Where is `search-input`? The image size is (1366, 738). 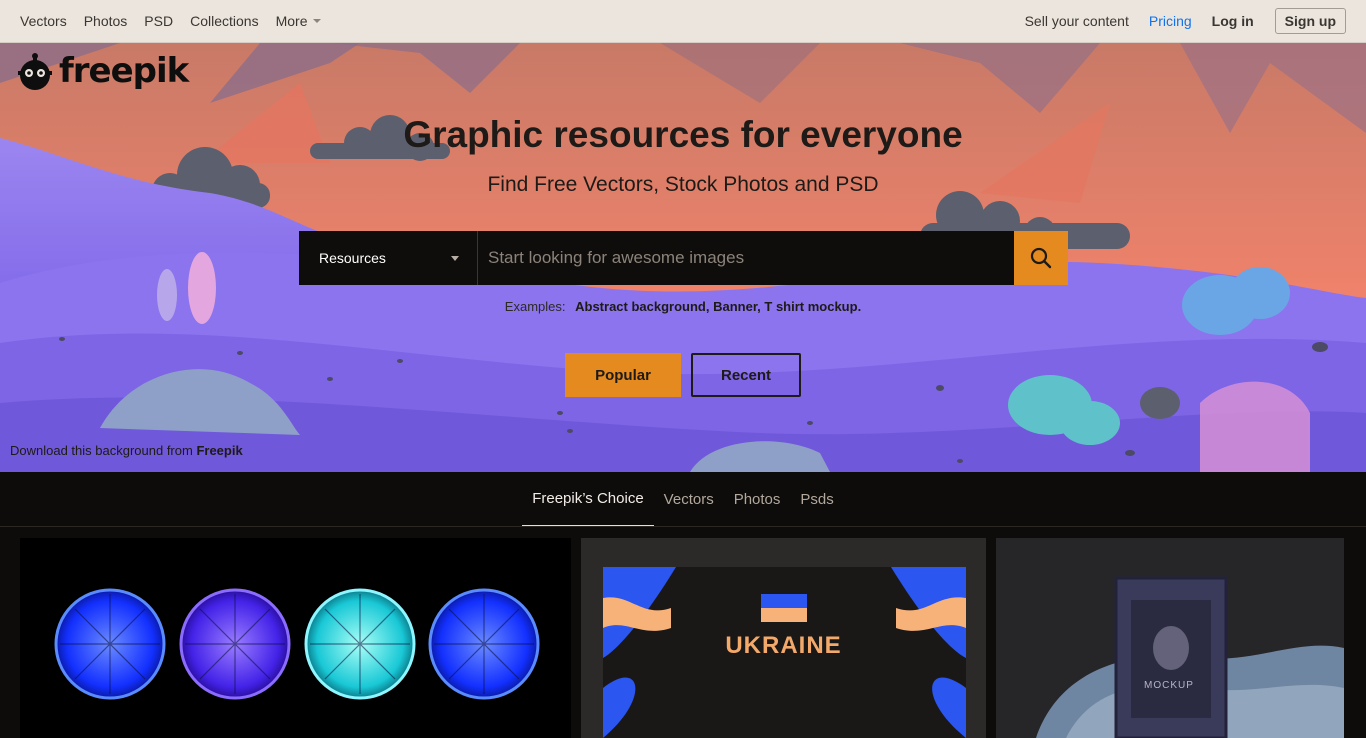
search-input is located at coordinates (746, 258).